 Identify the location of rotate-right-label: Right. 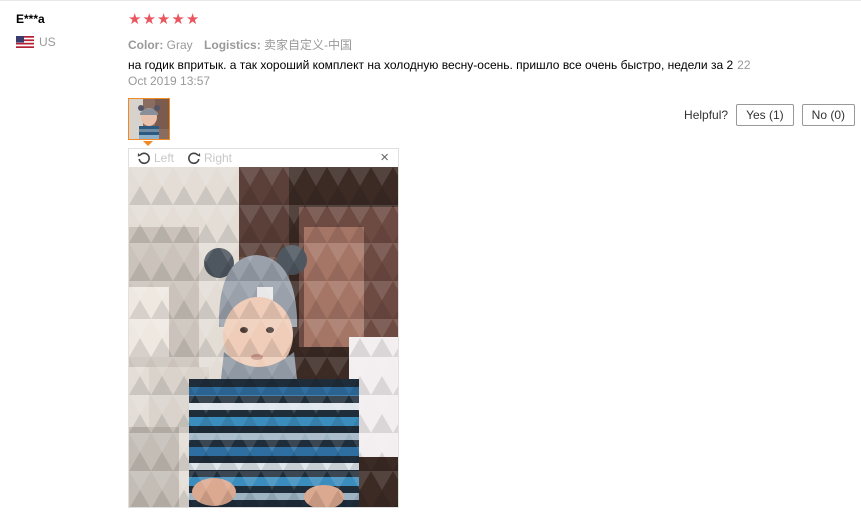
(218, 158).